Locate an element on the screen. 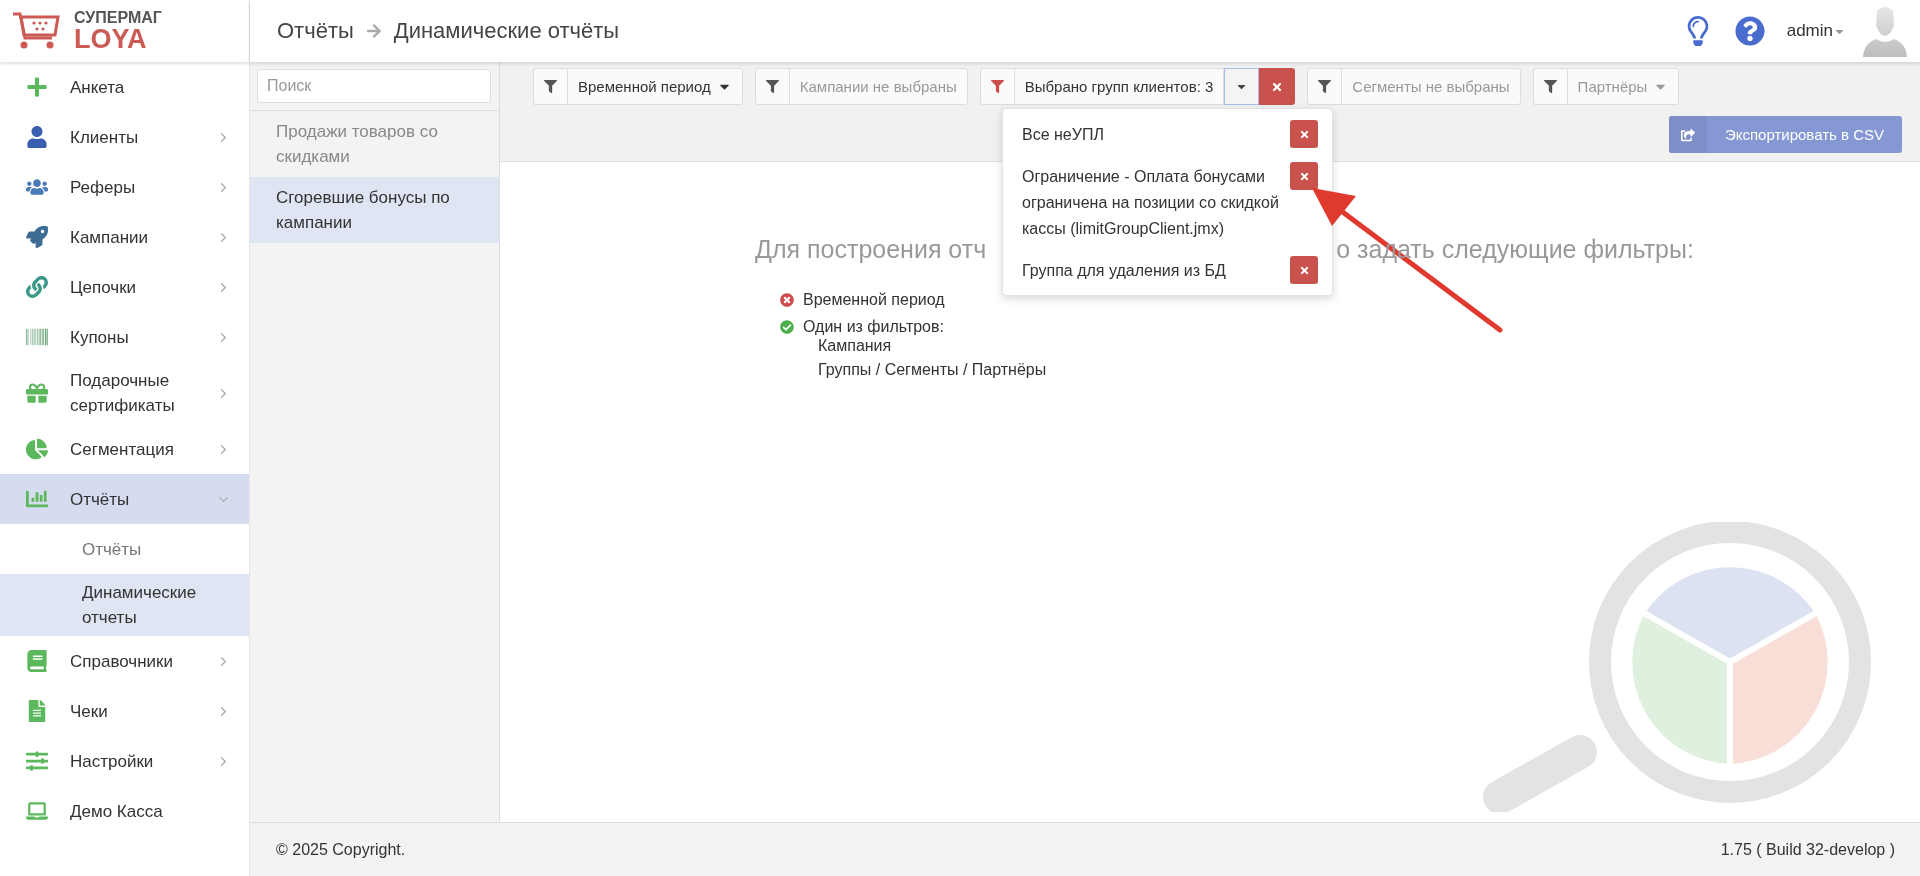 This screenshot has width=1920, height=876. breadcrumb-item: Динамические отчёты is located at coordinates (506, 31).